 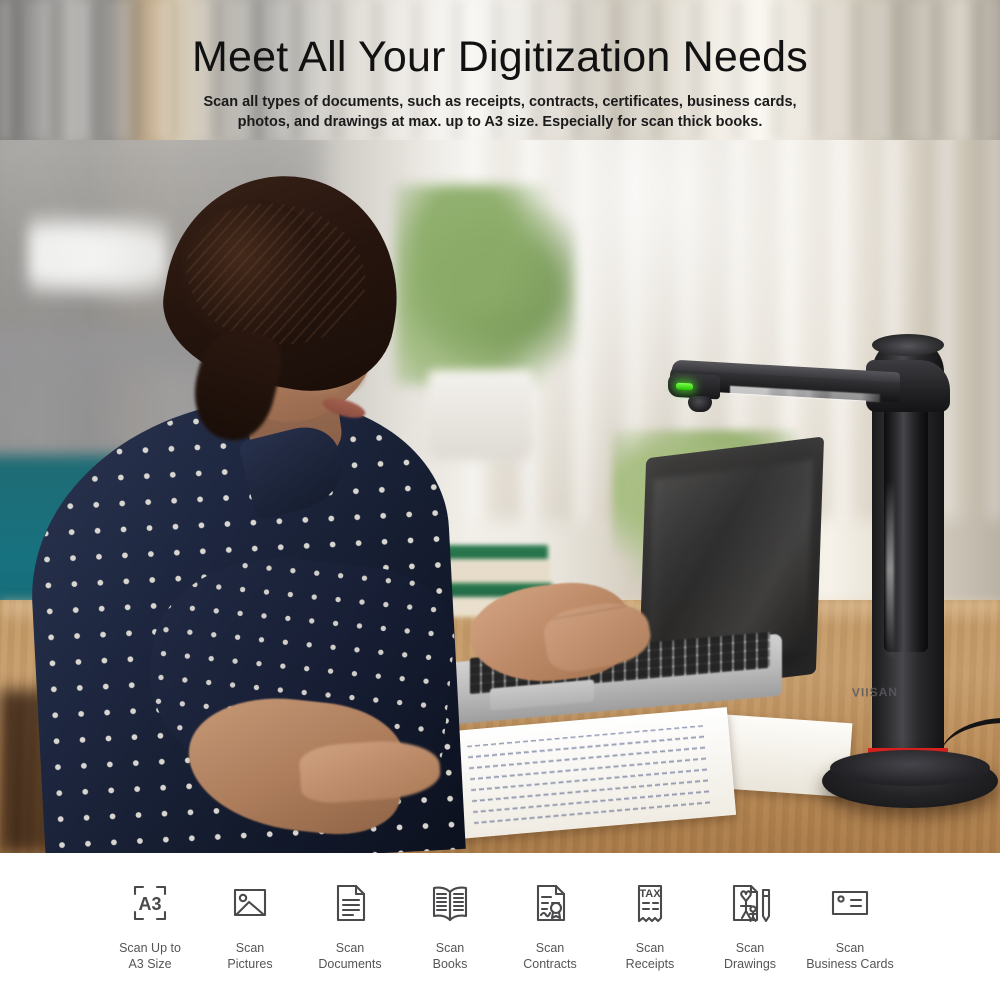 I want to click on feature-label: Scan Pictures, so click(x=250, y=956).